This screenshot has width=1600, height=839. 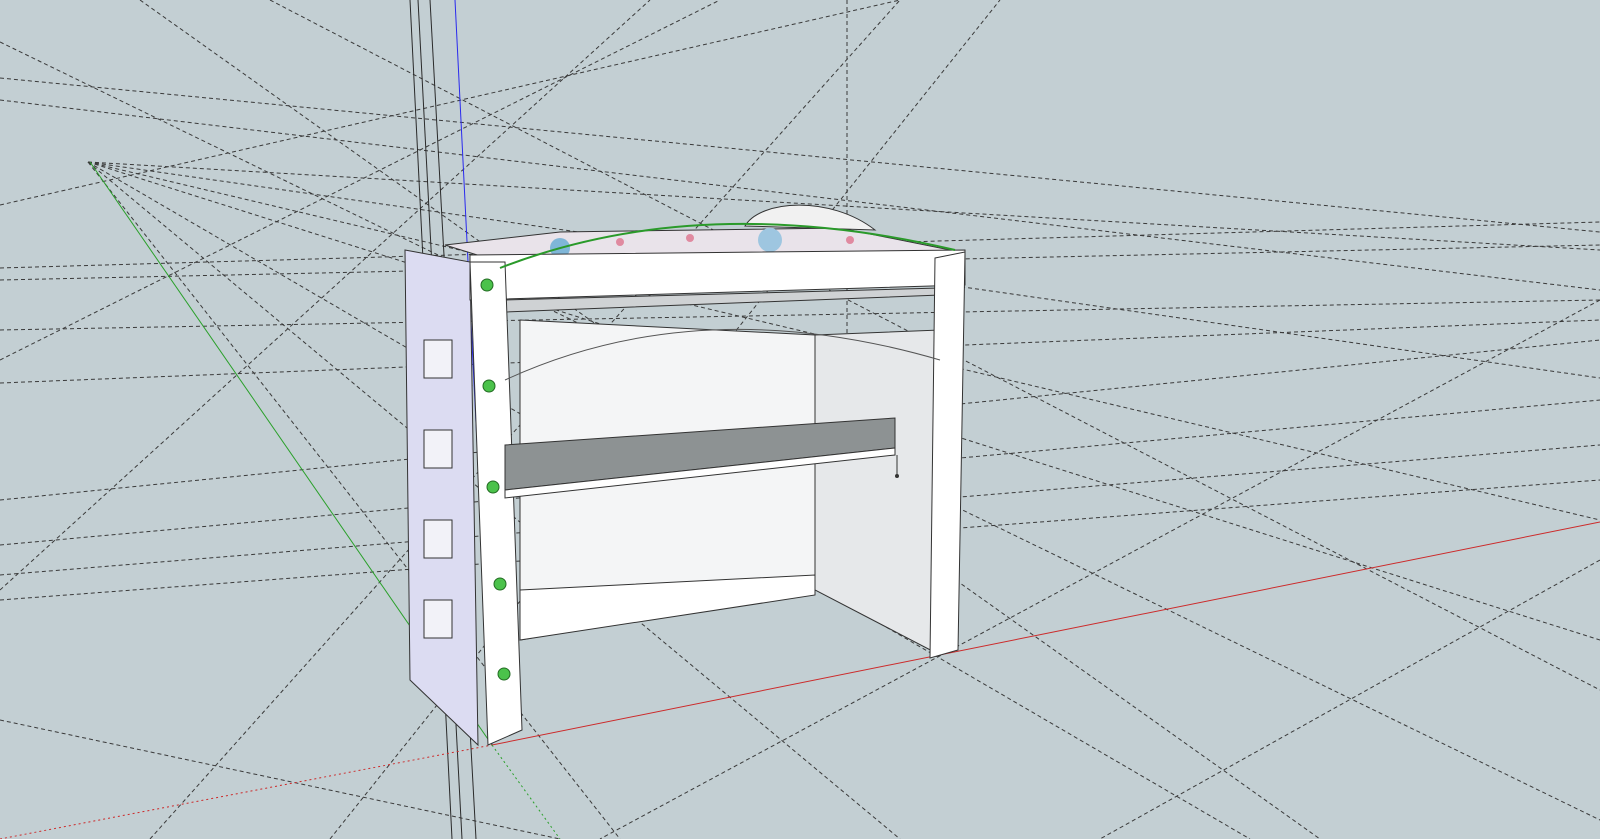 I want to click on back-post-right, so click(x=947, y=455).